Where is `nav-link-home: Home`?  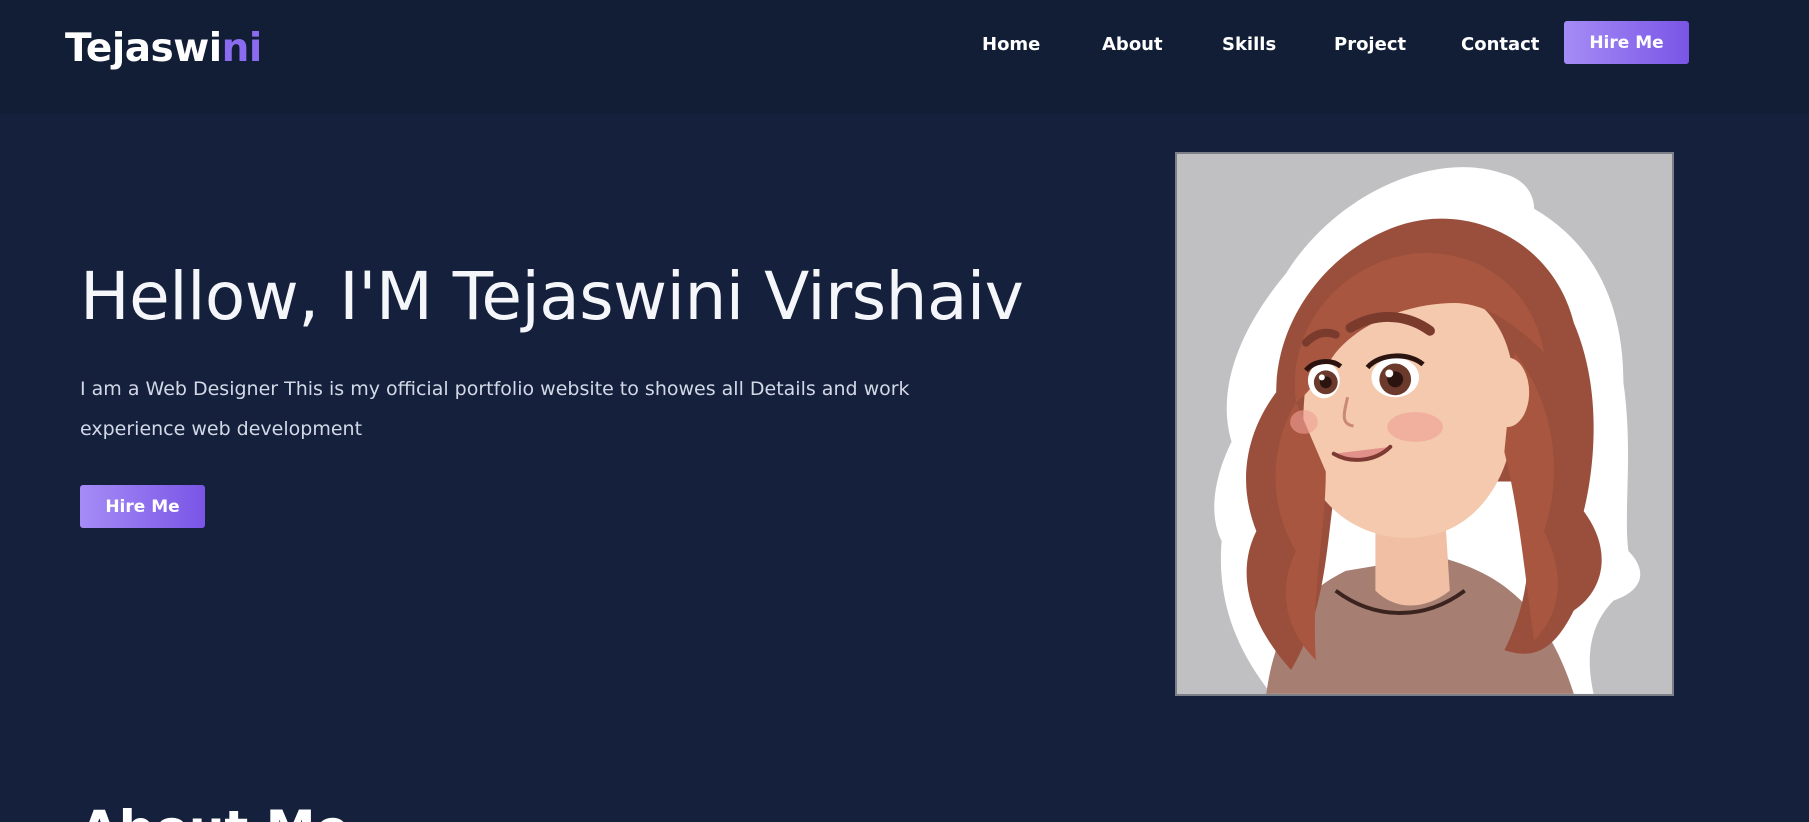 nav-link-home: Home is located at coordinates (1011, 44).